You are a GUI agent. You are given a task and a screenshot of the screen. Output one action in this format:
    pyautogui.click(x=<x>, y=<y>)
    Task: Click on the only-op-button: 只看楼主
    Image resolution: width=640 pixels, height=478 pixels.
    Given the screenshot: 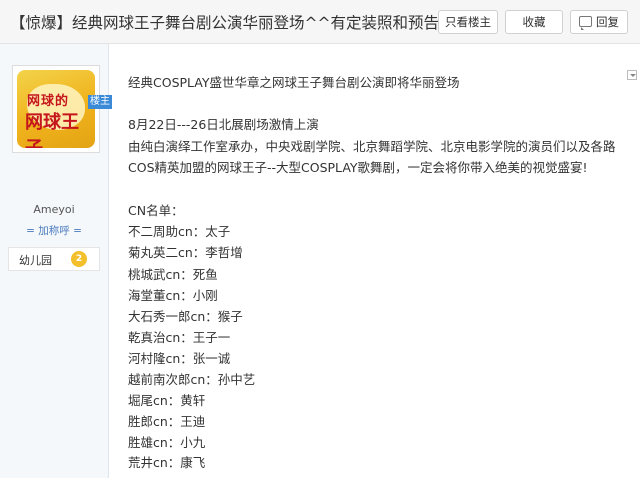 What is the action you would take?
    pyautogui.click(x=468, y=22)
    